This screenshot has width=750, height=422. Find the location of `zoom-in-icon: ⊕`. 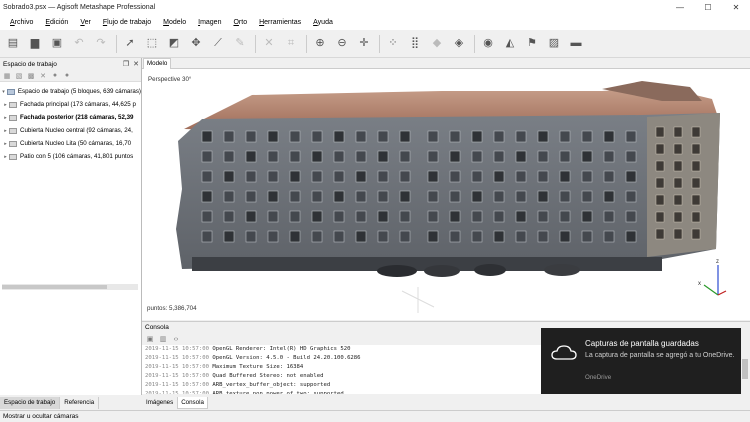

zoom-in-icon: ⊕ is located at coordinates (320, 44).